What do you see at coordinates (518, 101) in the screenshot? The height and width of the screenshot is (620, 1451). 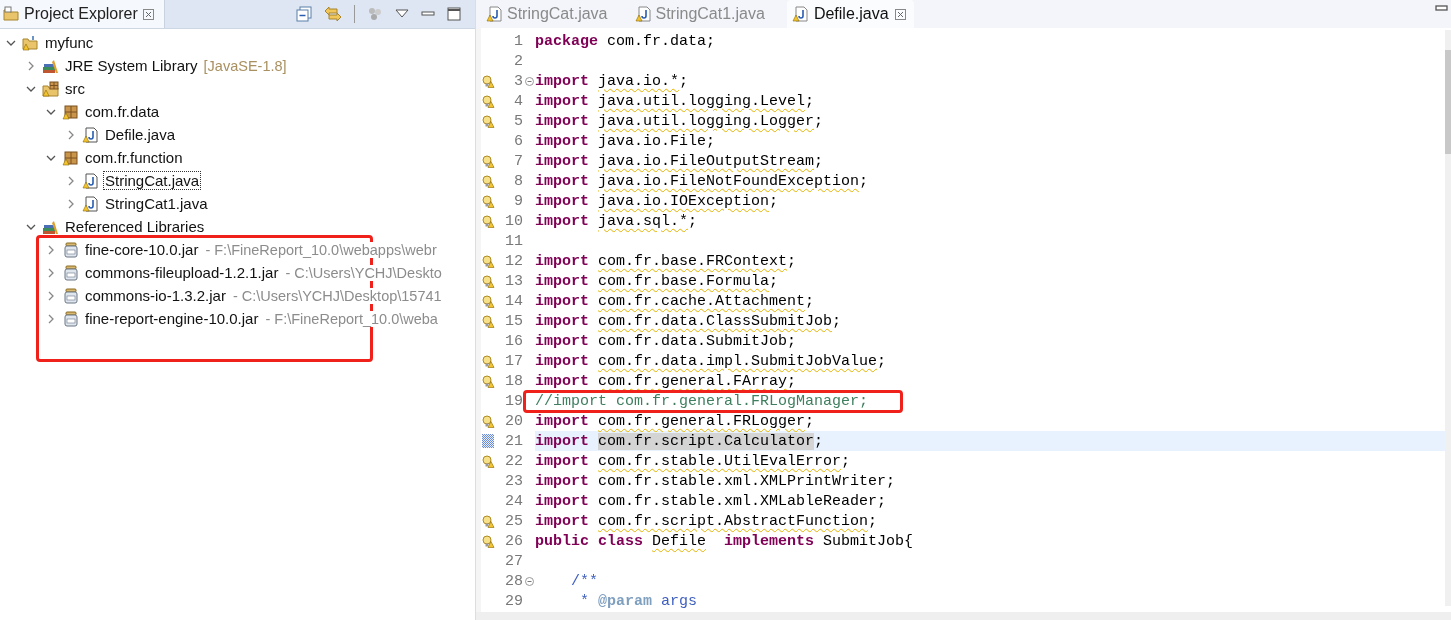 I see `line-number: 4` at bounding box center [518, 101].